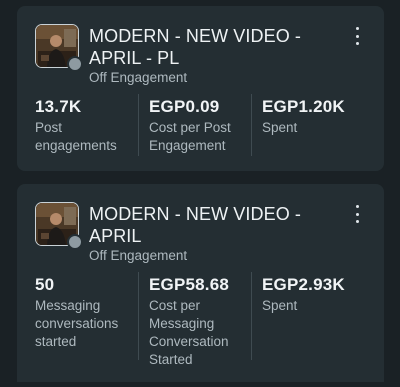 The image size is (400, 387). What do you see at coordinates (189, 332) in the screenshot?
I see `metric-label: Cost per Messaging Conversation Started` at bounding box center [189, 332].